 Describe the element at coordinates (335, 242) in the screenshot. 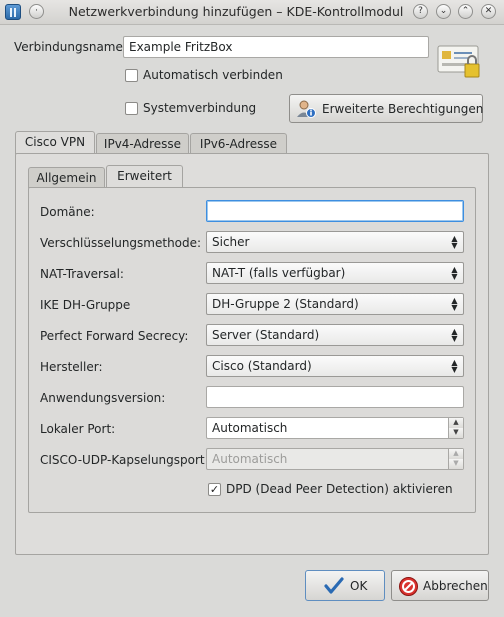

I see `encryption-select: Sicher ▲ ▼` at that location.